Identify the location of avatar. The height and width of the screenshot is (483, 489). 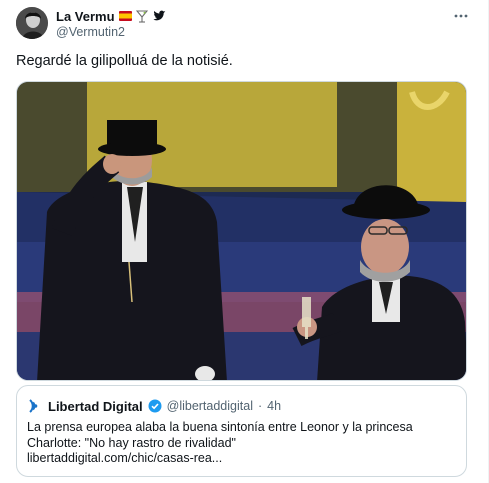
(32, 23).